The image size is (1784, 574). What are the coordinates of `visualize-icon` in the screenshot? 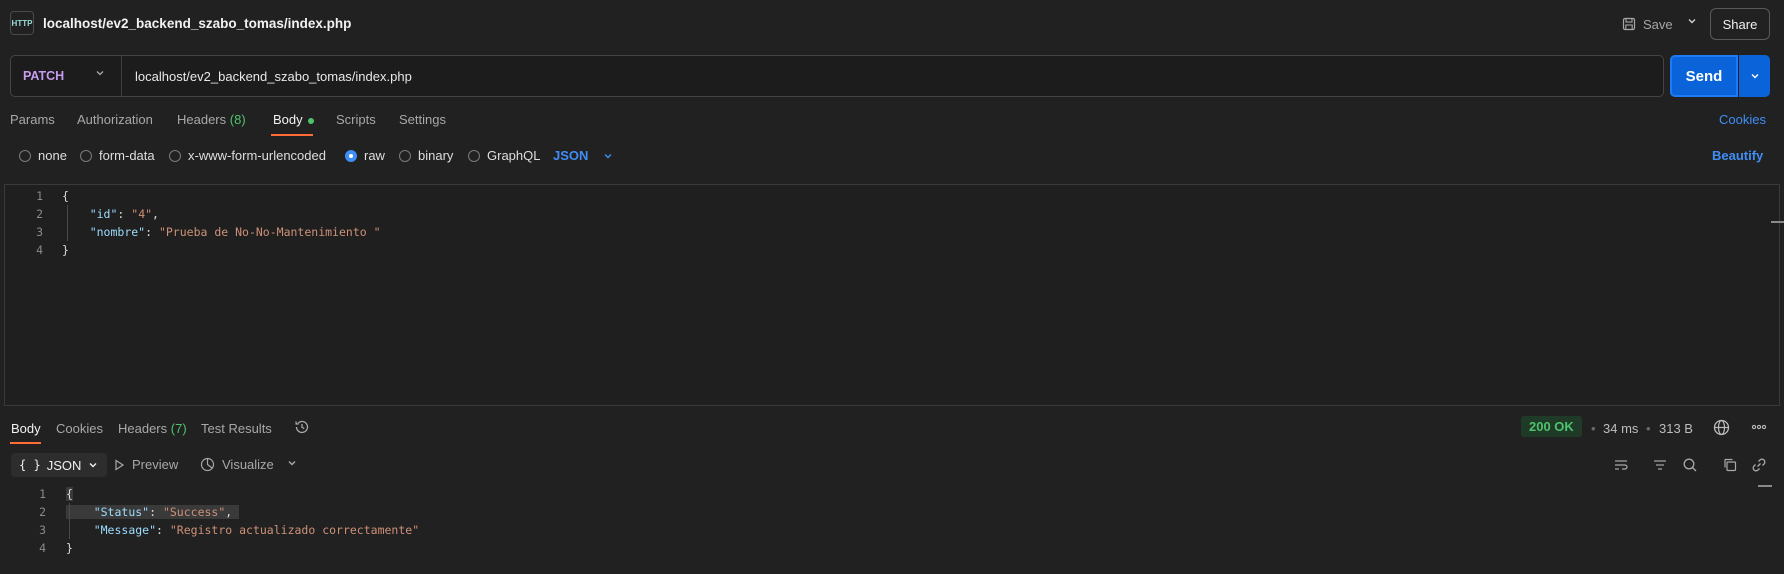 It's located at (207, 464).